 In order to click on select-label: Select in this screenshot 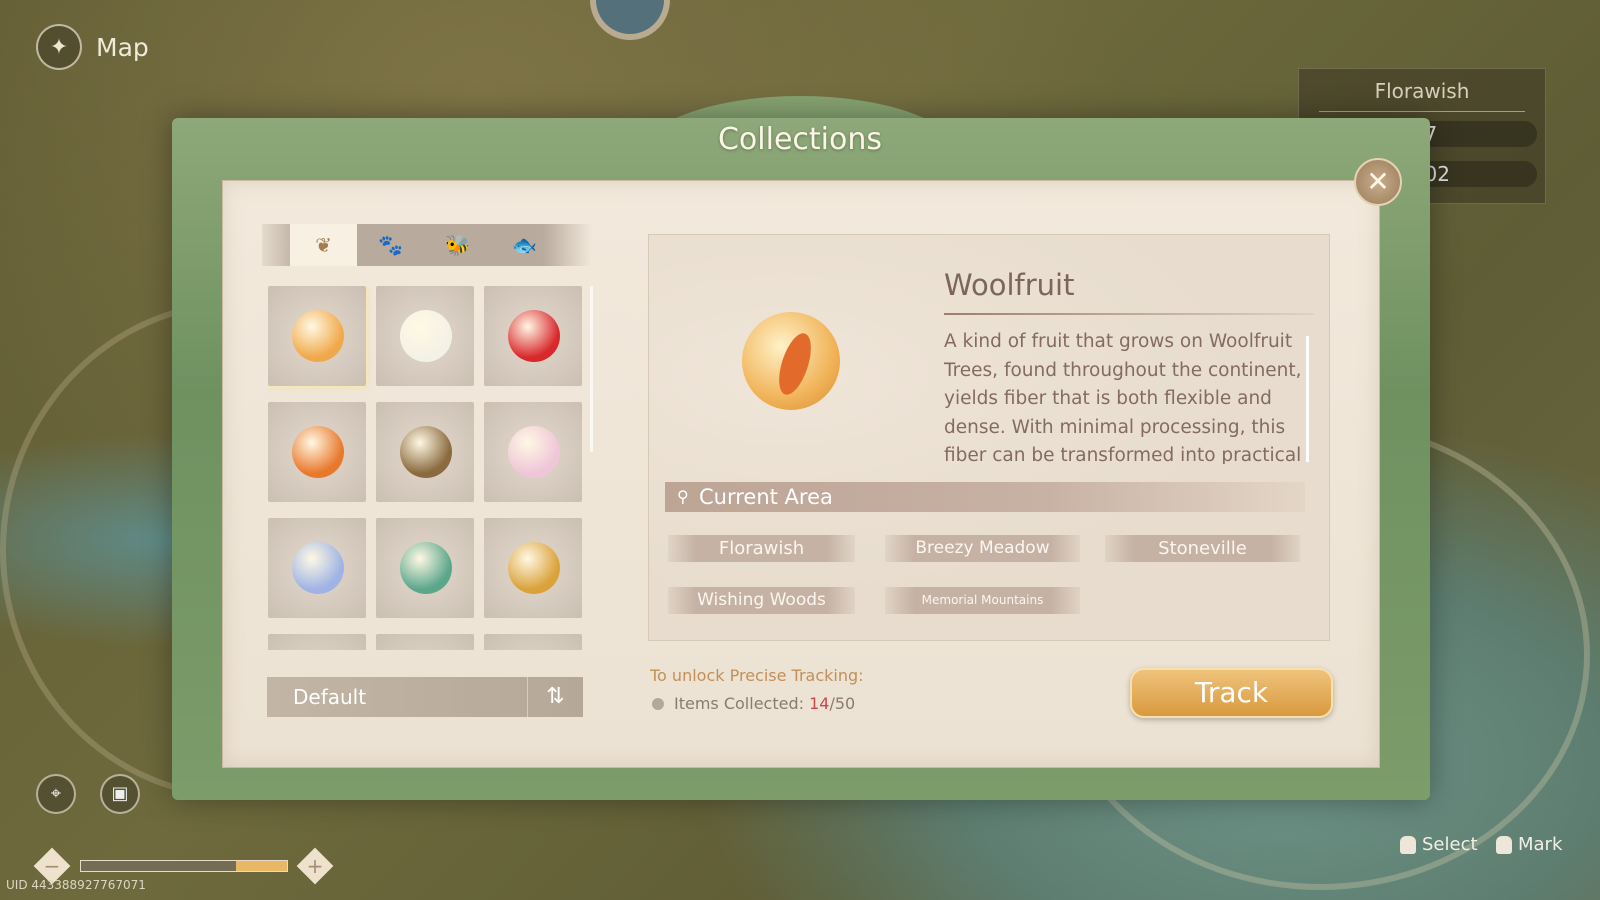, I will do `click(1450, 844)`.